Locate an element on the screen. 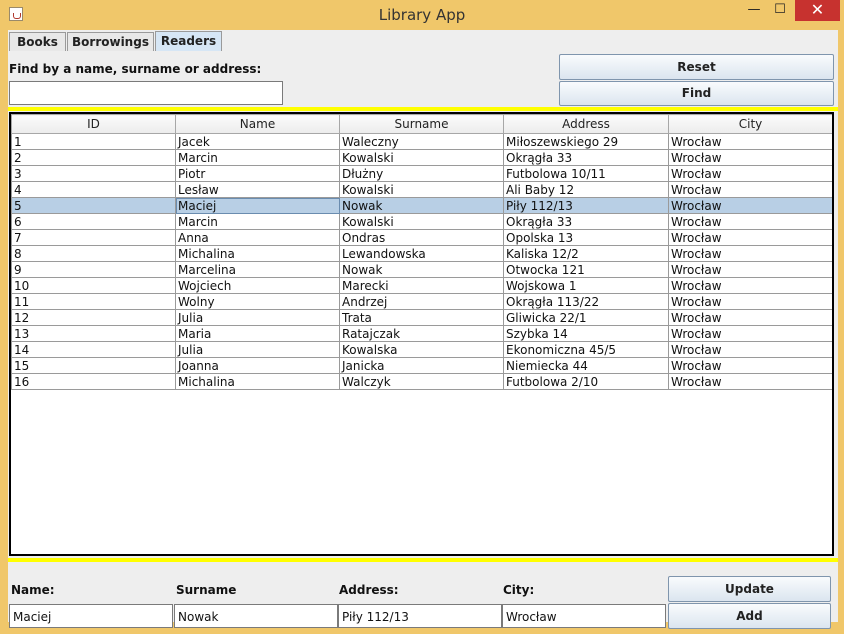 The height and width of the screenshot is (634, 844). cell-name: Lesław is located at coordinates (257, 189).